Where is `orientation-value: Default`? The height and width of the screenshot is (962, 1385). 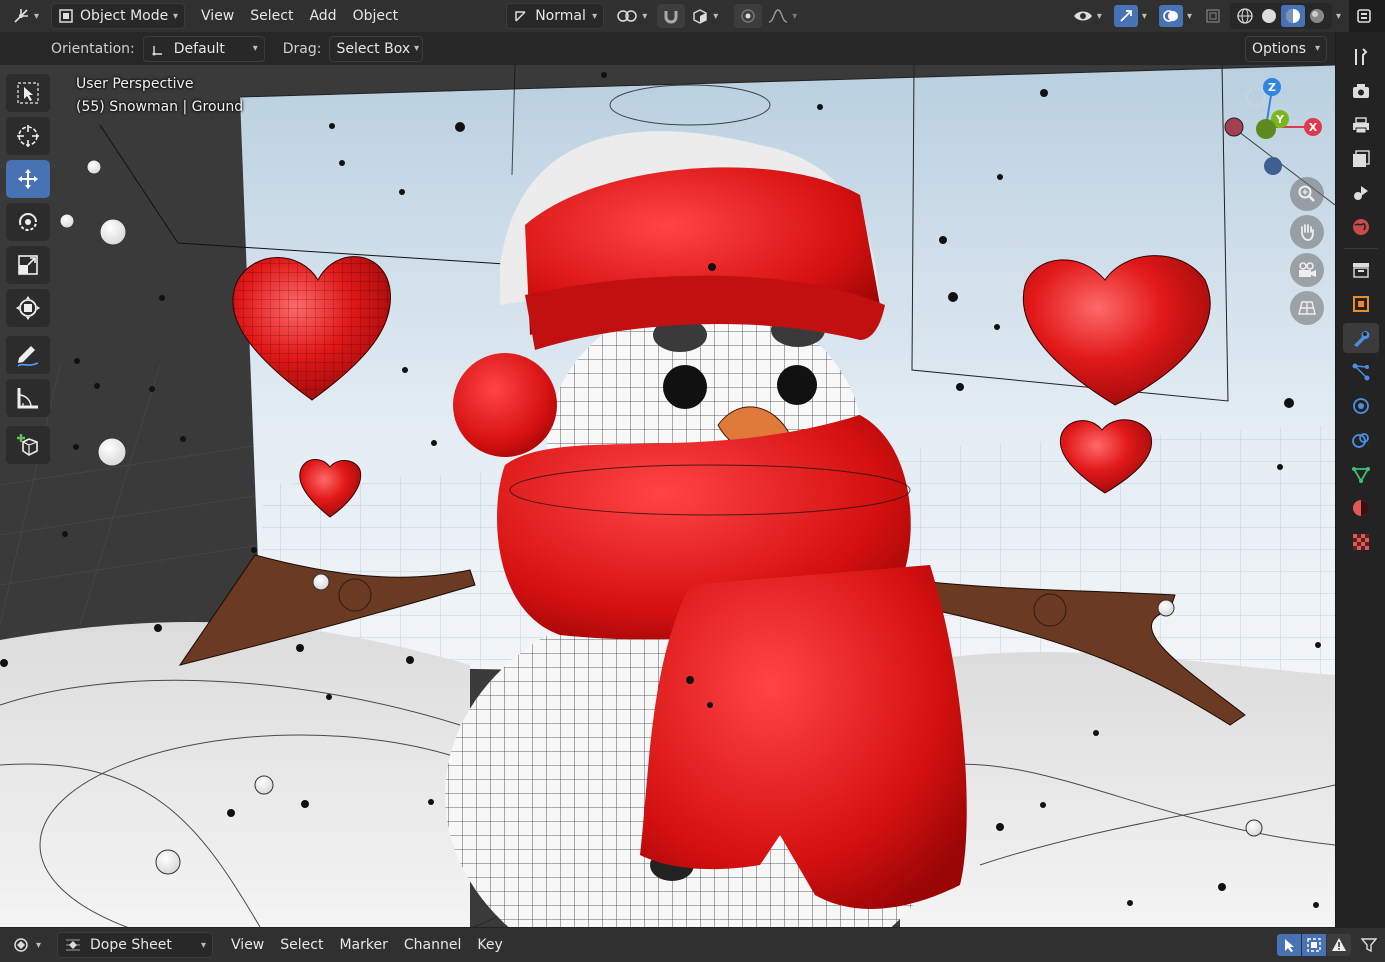
orientation-value: Default is located at coordinates (199, 48).